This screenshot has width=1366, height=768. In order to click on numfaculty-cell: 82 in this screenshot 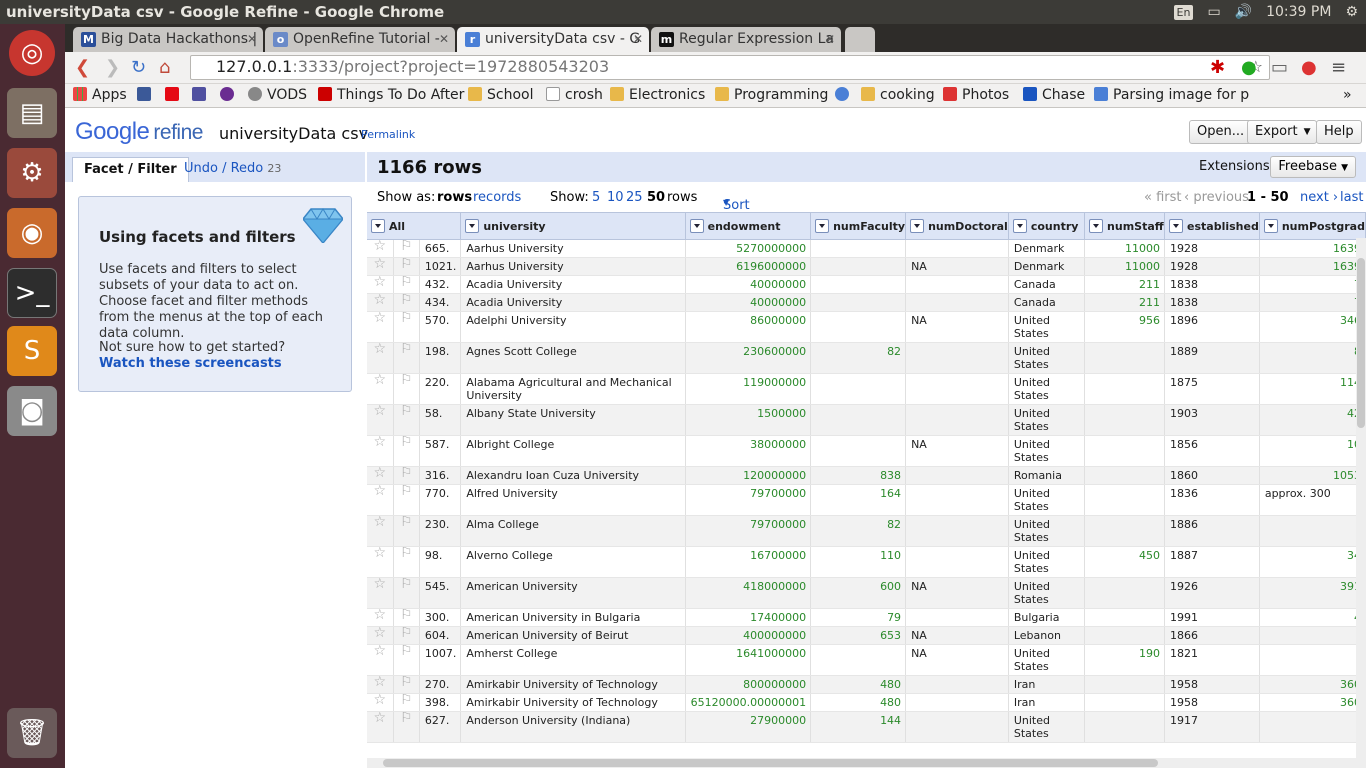, I will do `click(858, 358)`.